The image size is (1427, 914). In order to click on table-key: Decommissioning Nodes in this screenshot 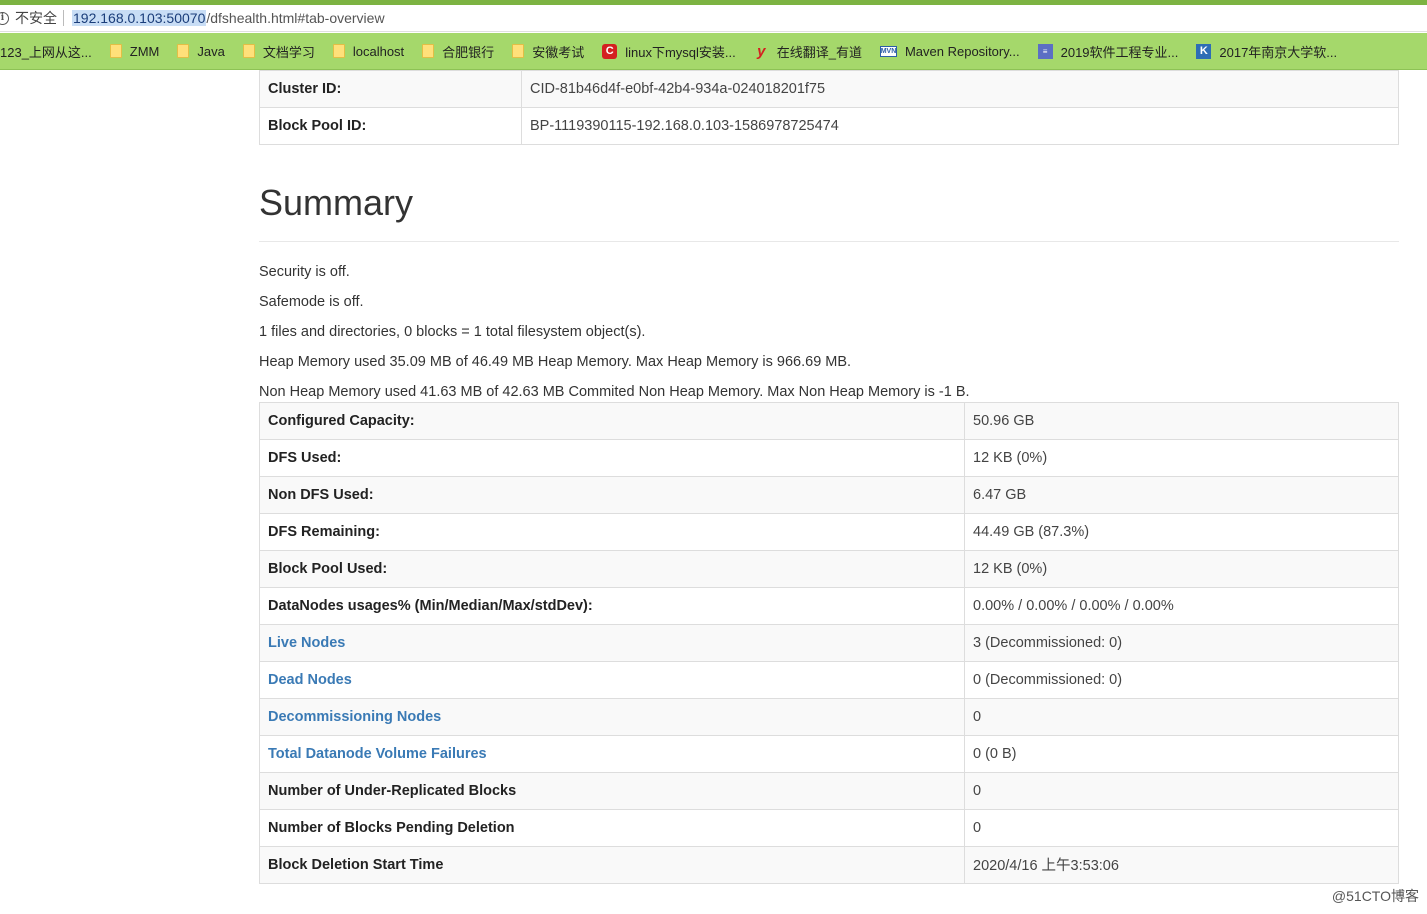, I will do `click(612, 716)`.